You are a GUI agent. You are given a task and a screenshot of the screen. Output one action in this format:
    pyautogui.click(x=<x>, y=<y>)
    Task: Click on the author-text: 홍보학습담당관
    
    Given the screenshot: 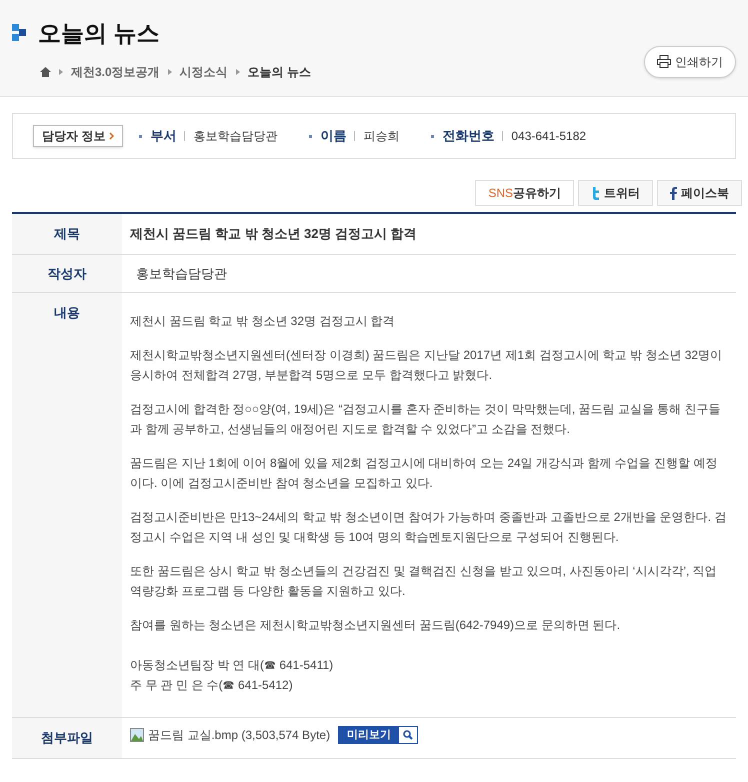 What is the action you would take?
    pyautogui.click(x=181, y=273)
    